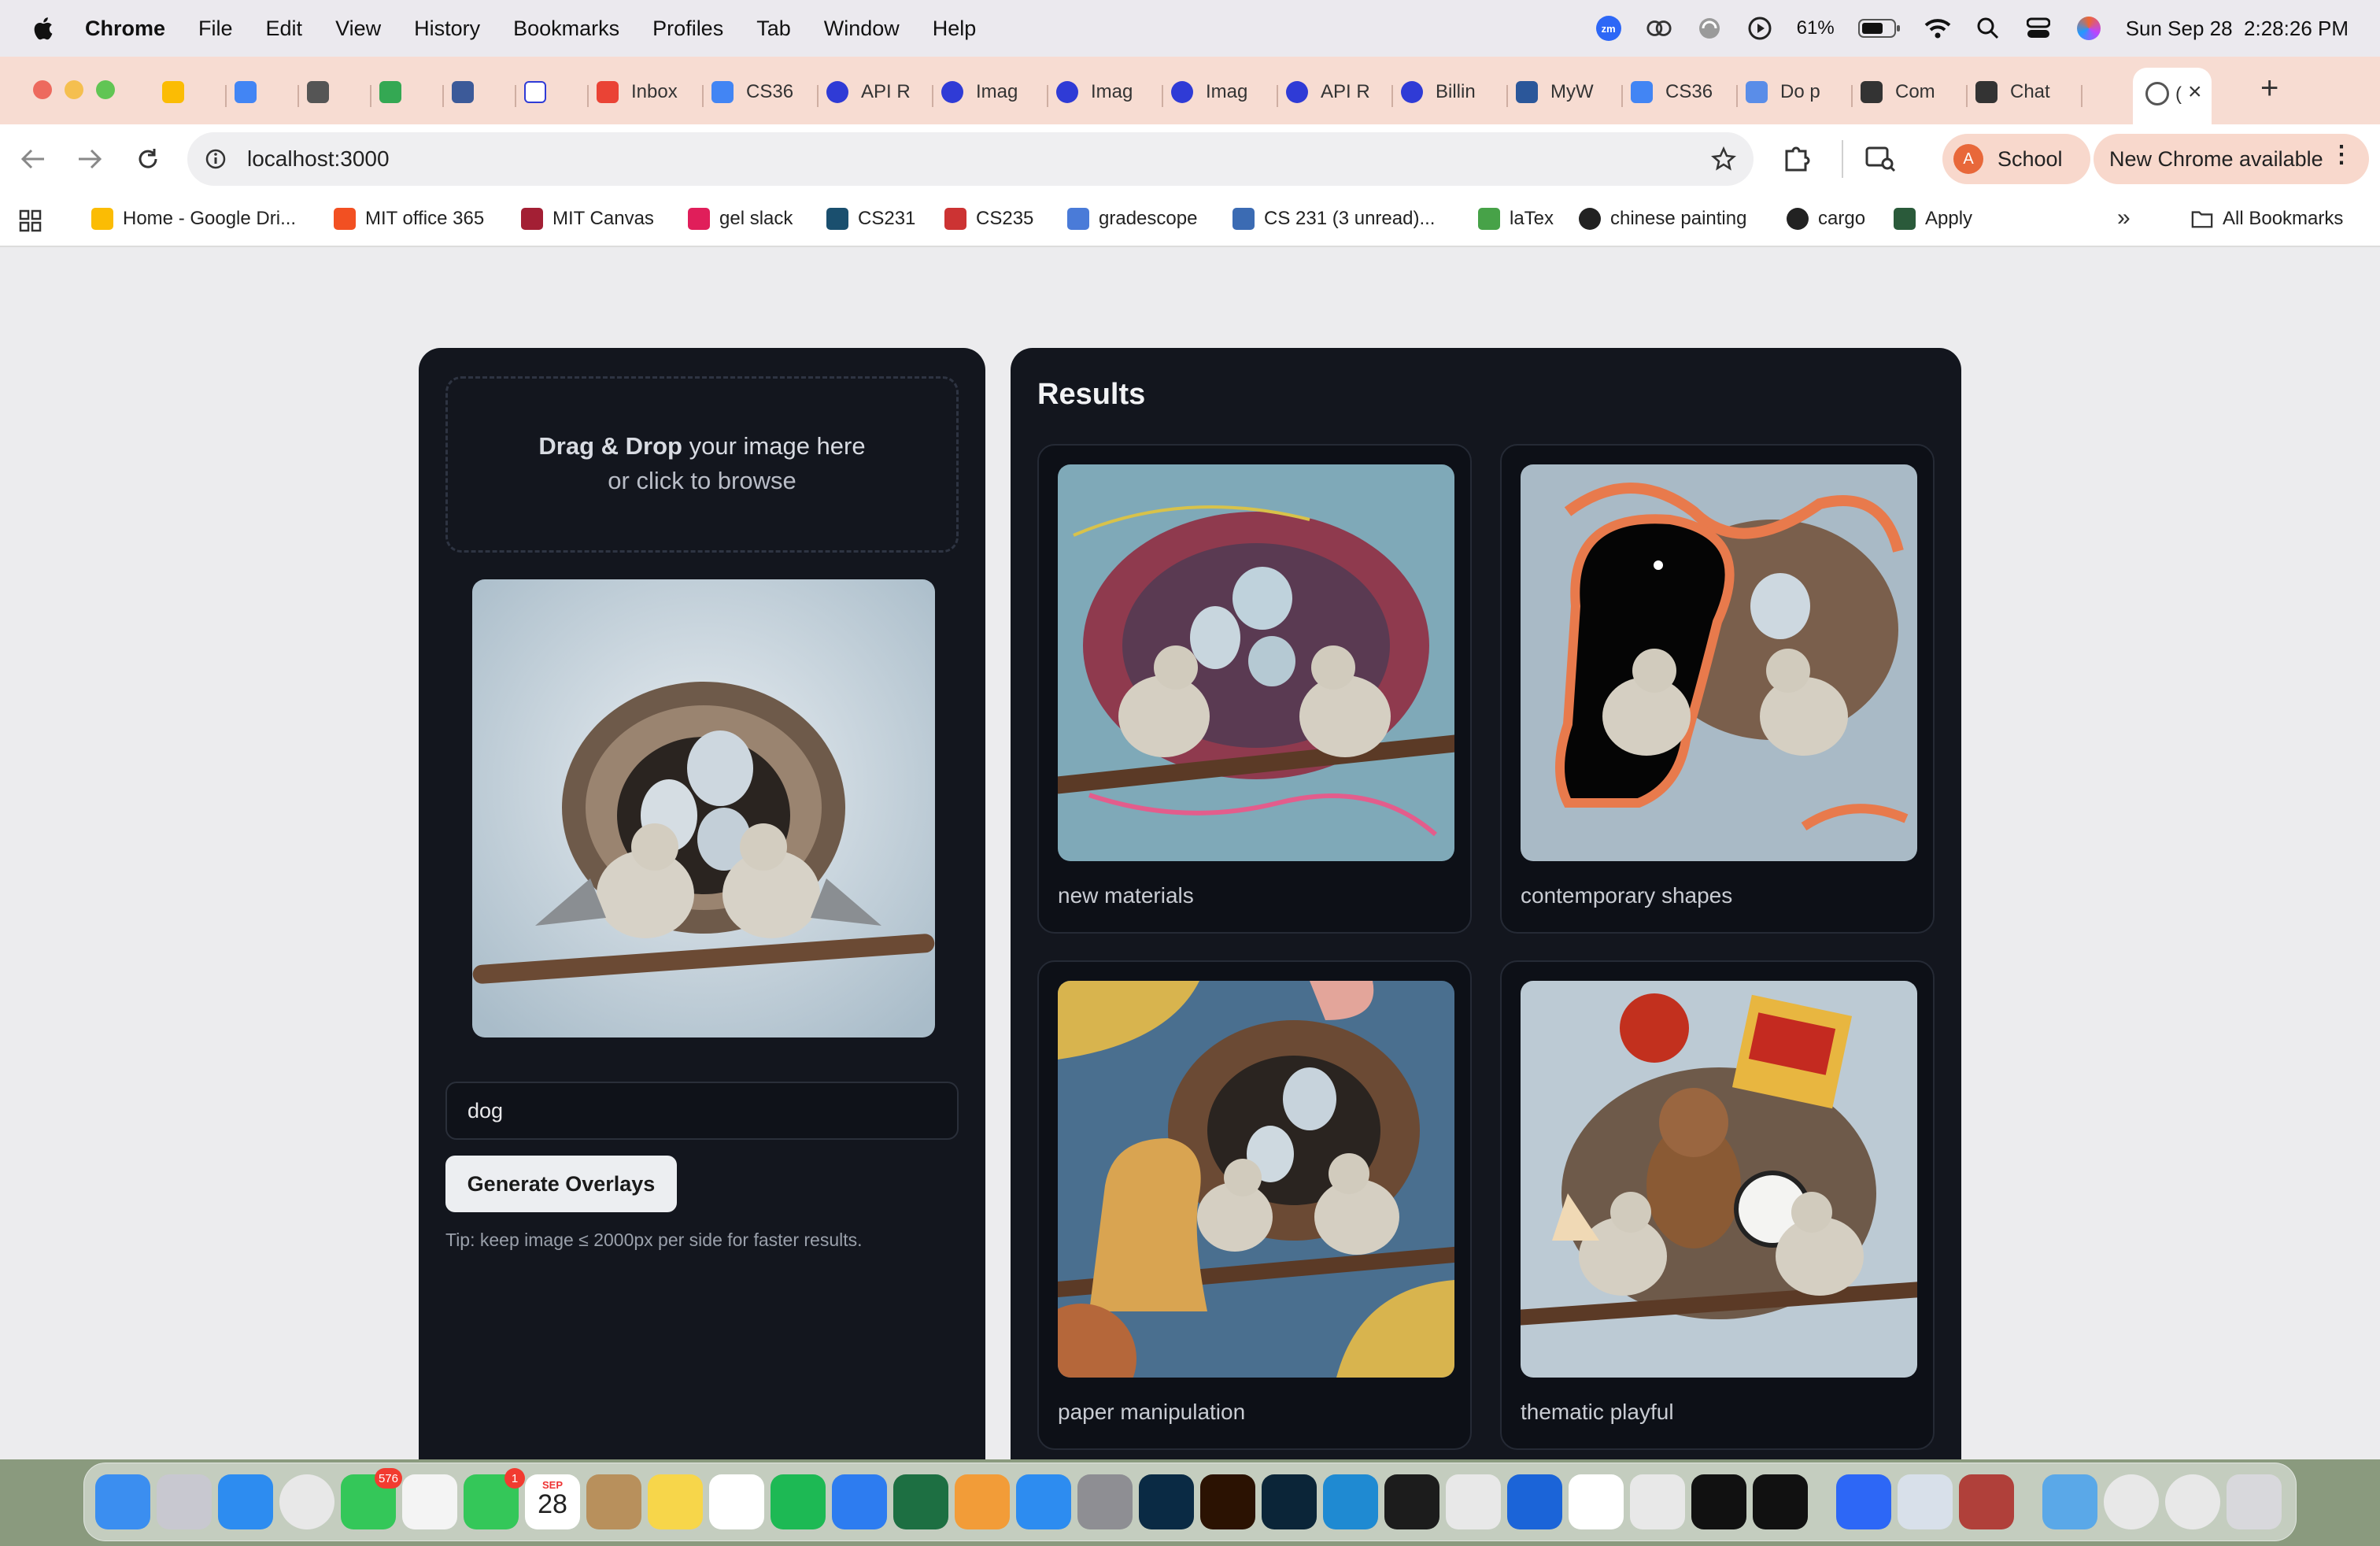 This screenshot has width=2380, height=1546. I want to click on extensions-icon, so click(1796, 158).